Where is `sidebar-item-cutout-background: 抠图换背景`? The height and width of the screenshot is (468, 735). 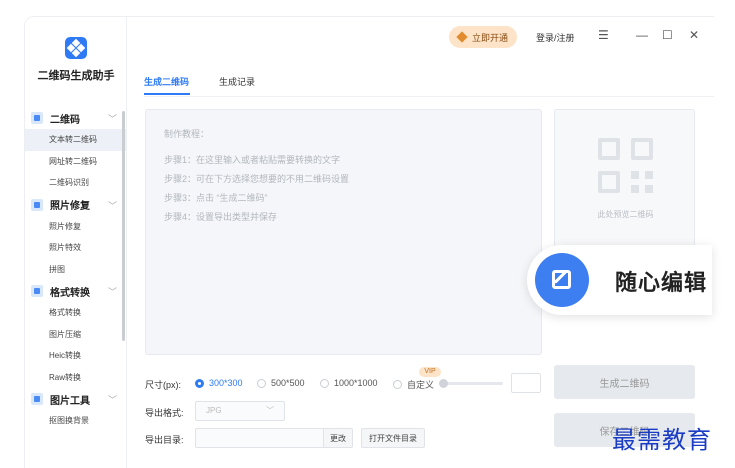 sidebar-item-cutout-background: 抠图换背景 is located at coordinates (76, 421).